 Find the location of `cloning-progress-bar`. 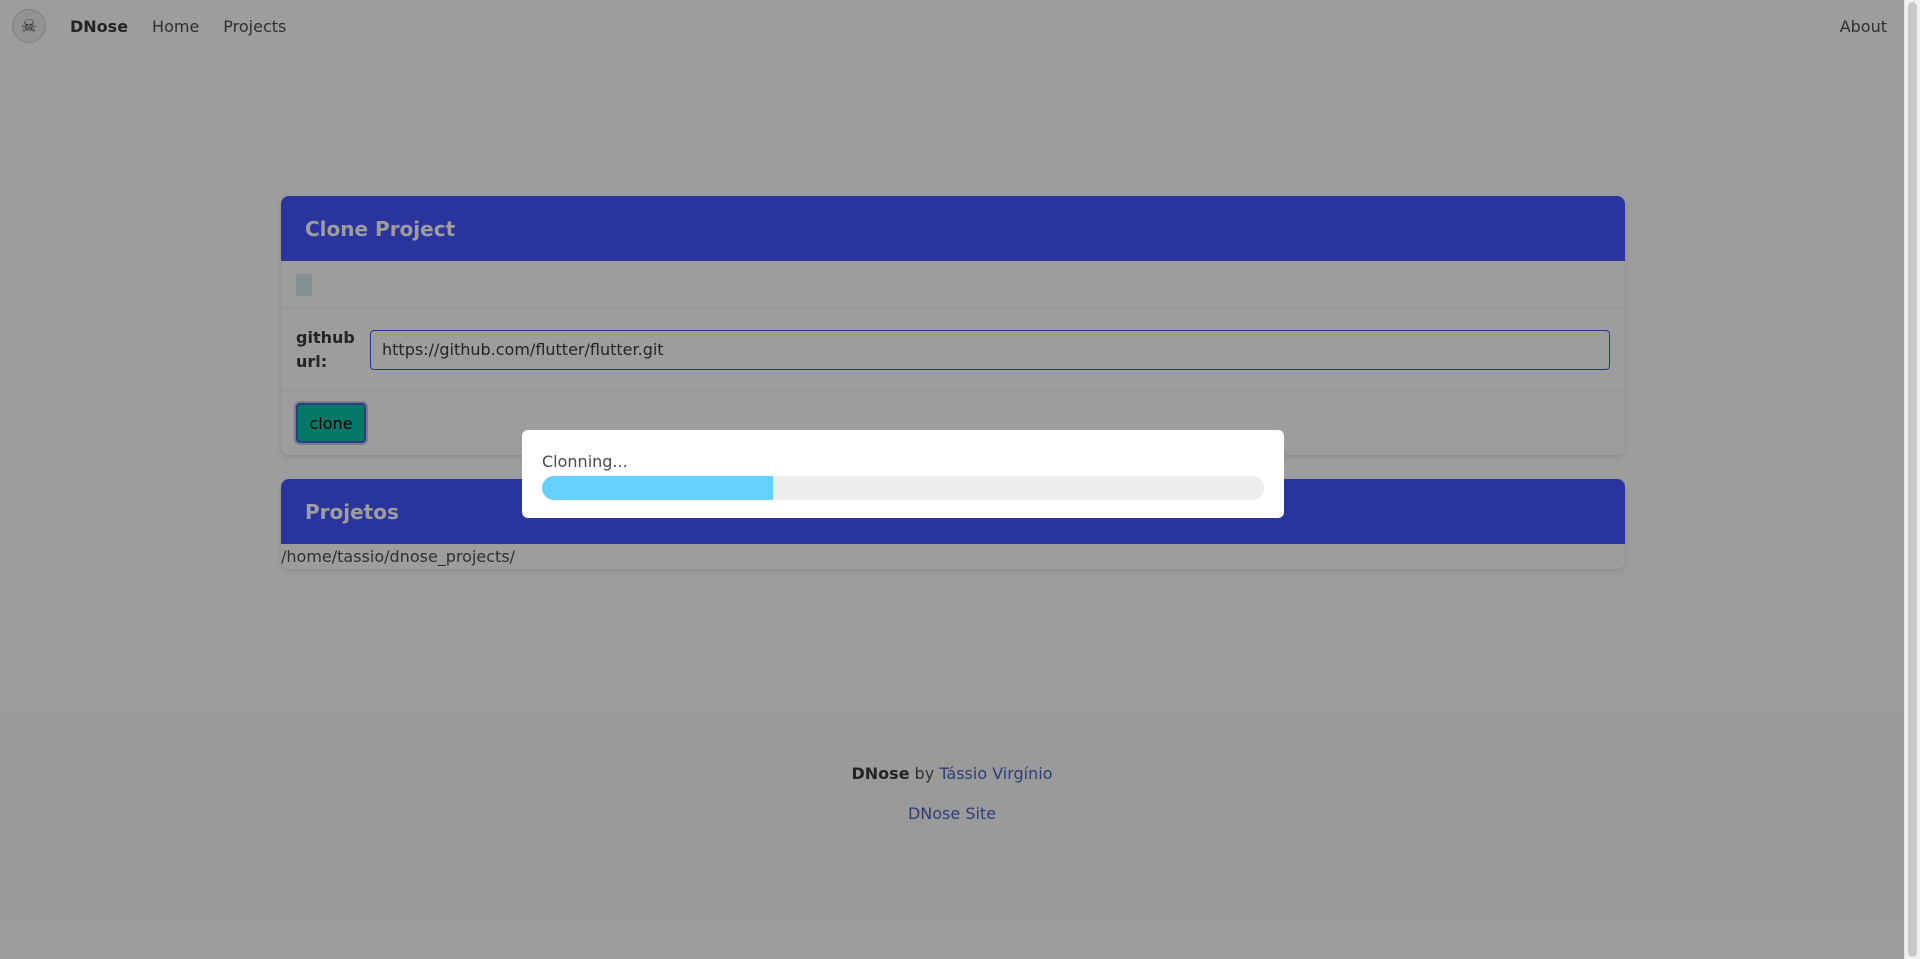

cloning-progress-bar is located at coordinates (903, 488).